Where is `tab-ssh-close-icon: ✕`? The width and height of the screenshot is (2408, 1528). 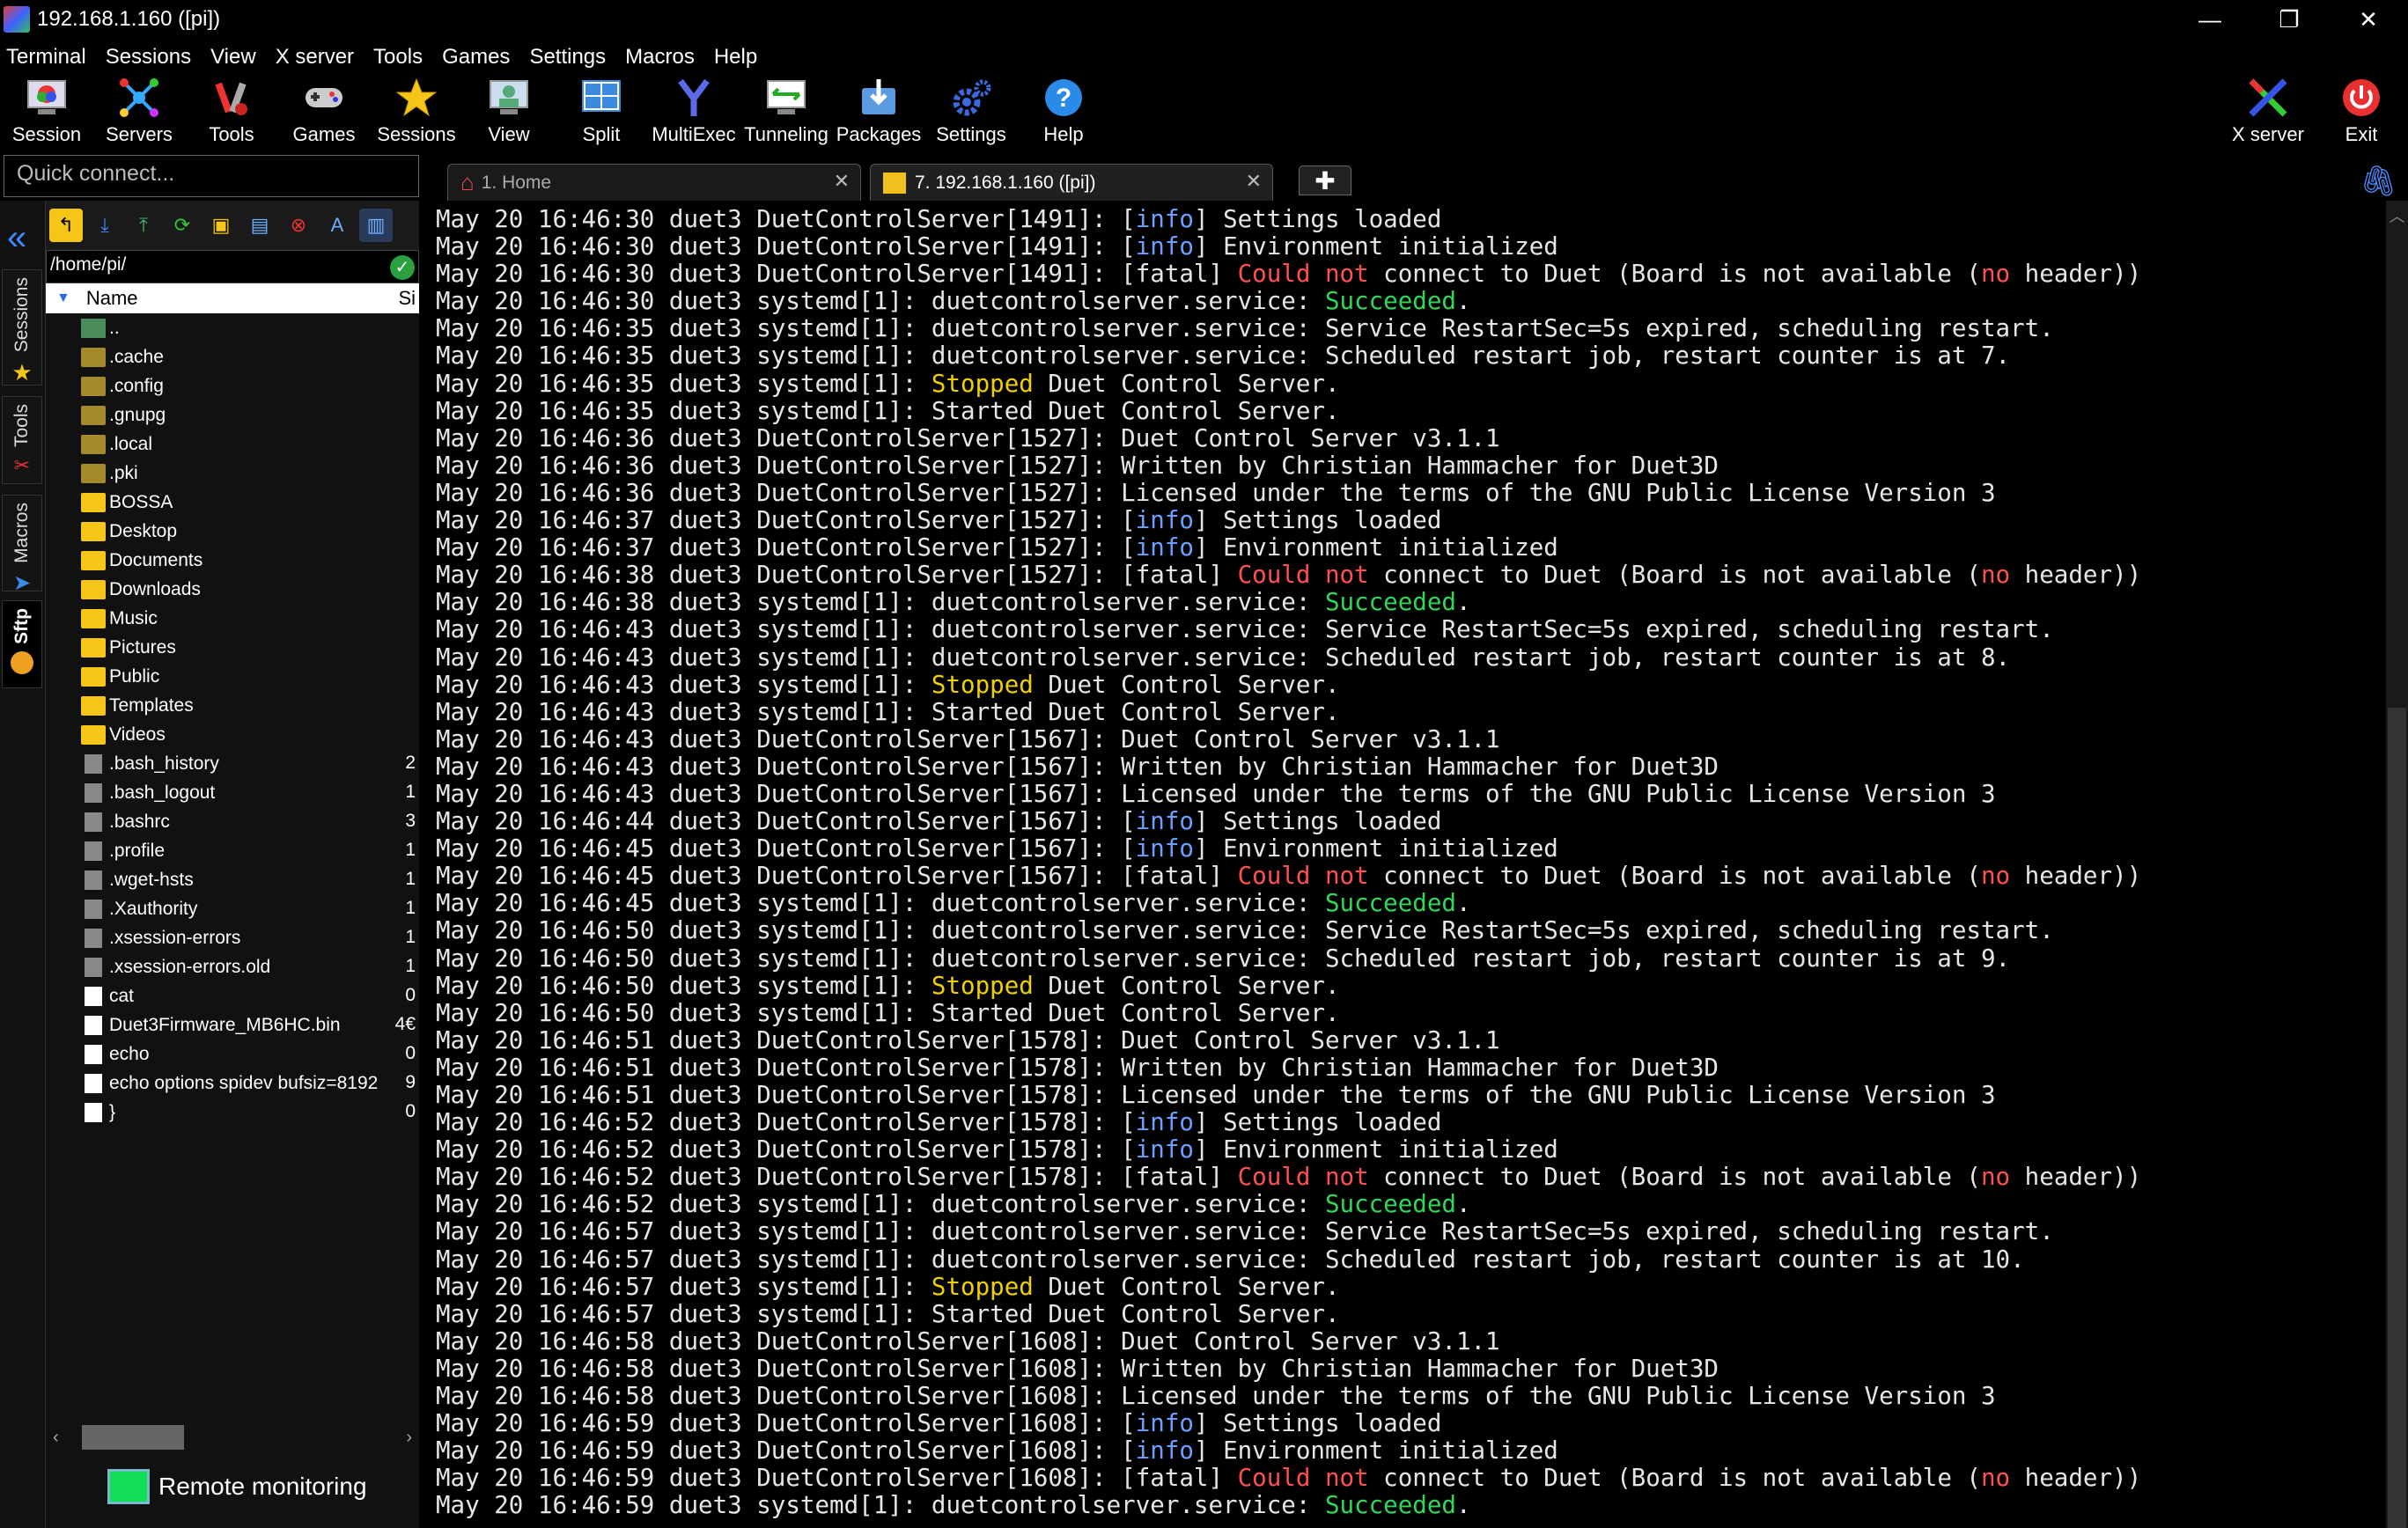 tab-ssh-close-icon: ✕ is located at coordinates (1254, 181).